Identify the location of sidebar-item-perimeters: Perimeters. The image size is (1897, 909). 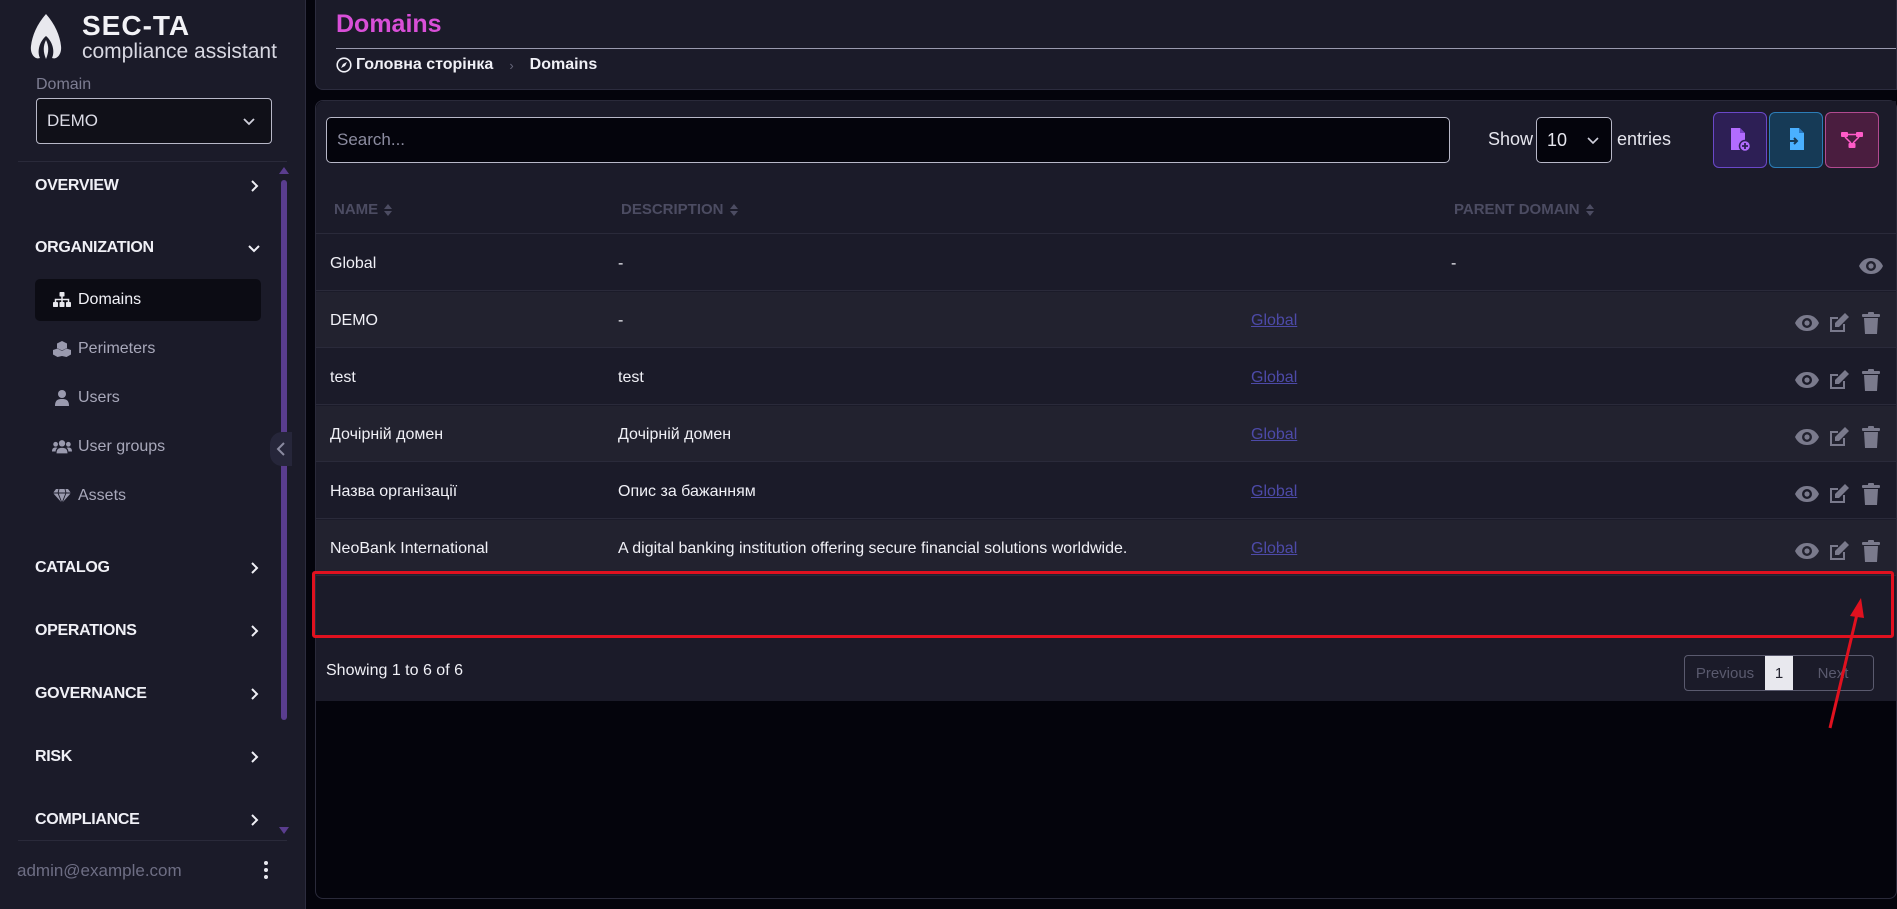
(148, 349).